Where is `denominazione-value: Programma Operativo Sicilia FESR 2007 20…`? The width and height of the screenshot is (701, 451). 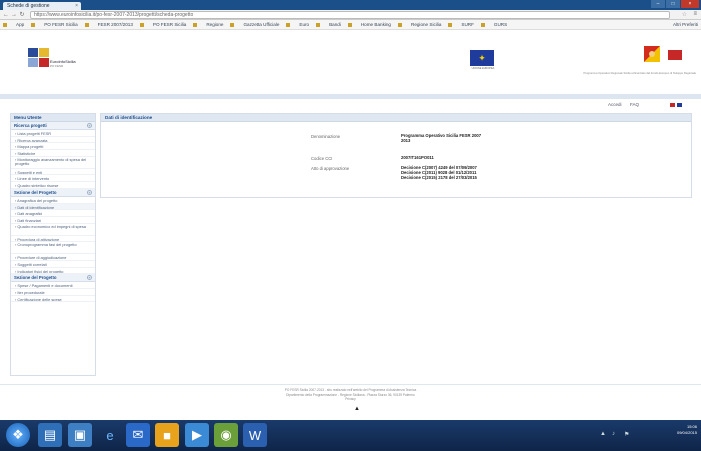 denominazione-value: Programma Operativo Sicilia FESR 2007 20… is located at coordinates (441, 138).